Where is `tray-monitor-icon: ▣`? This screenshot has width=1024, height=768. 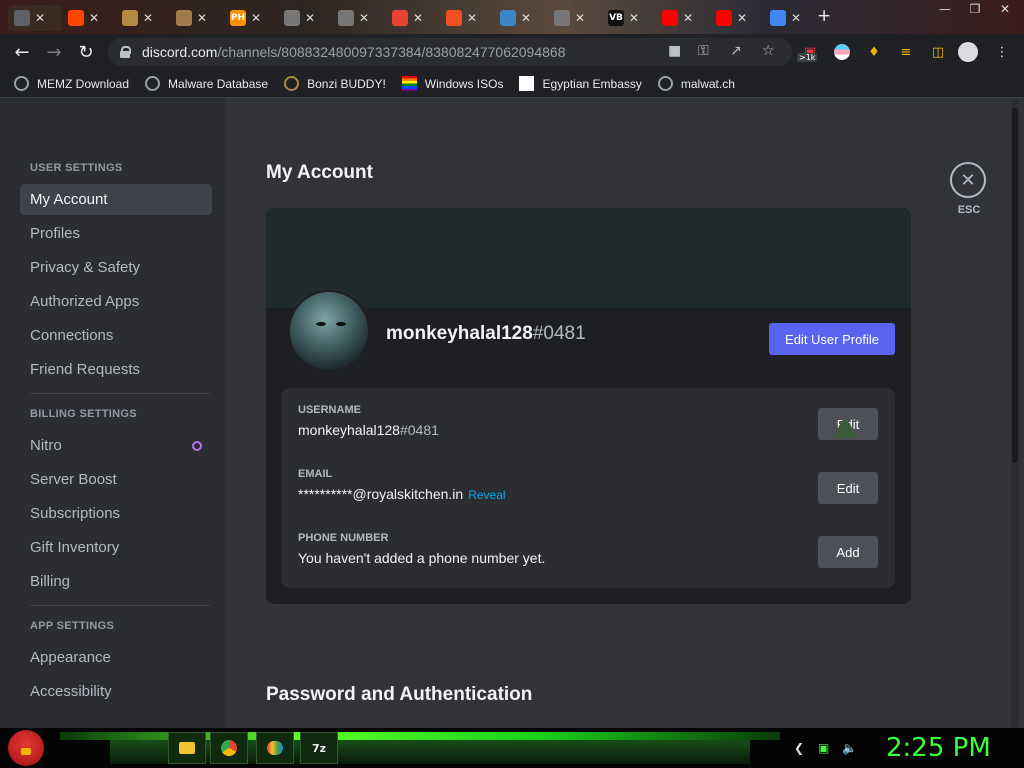 tray-monitor-icon: ▣ is located at coordinates (823, 748).